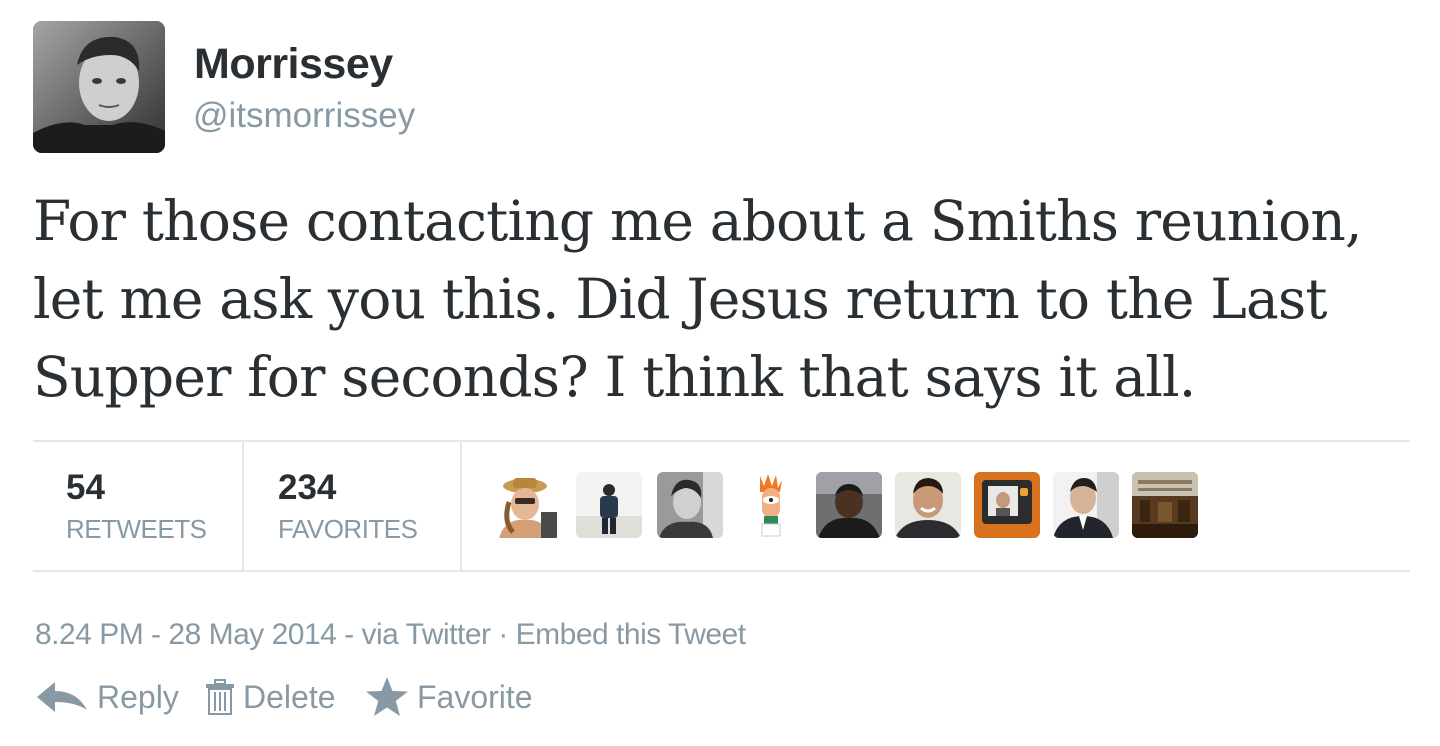 Image resolution: width=1440 pixels, height=746 pixels. I want to click on avatar-room-icon, so click(1165, 505).